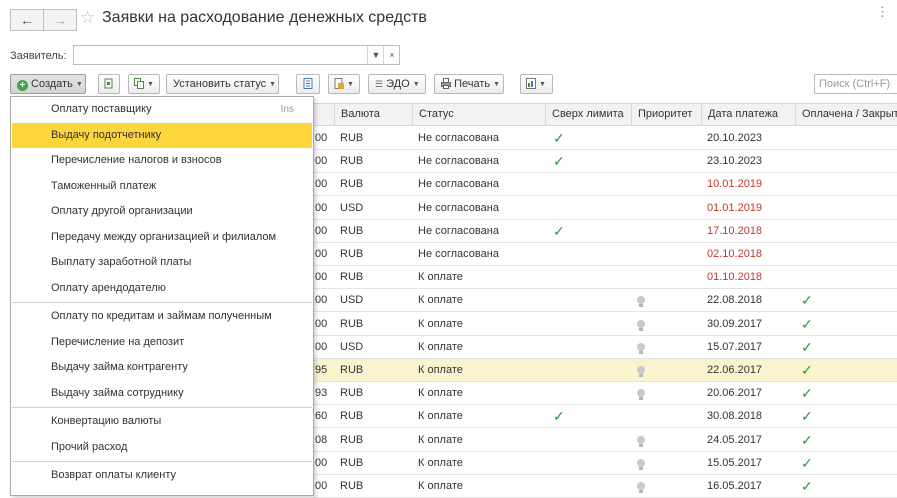  What do you see at coordinates (605, 278) in the screenshot?
I see `table-row: 00 RUB К оплате 01.10.2018` at bounding box center [605, 278].